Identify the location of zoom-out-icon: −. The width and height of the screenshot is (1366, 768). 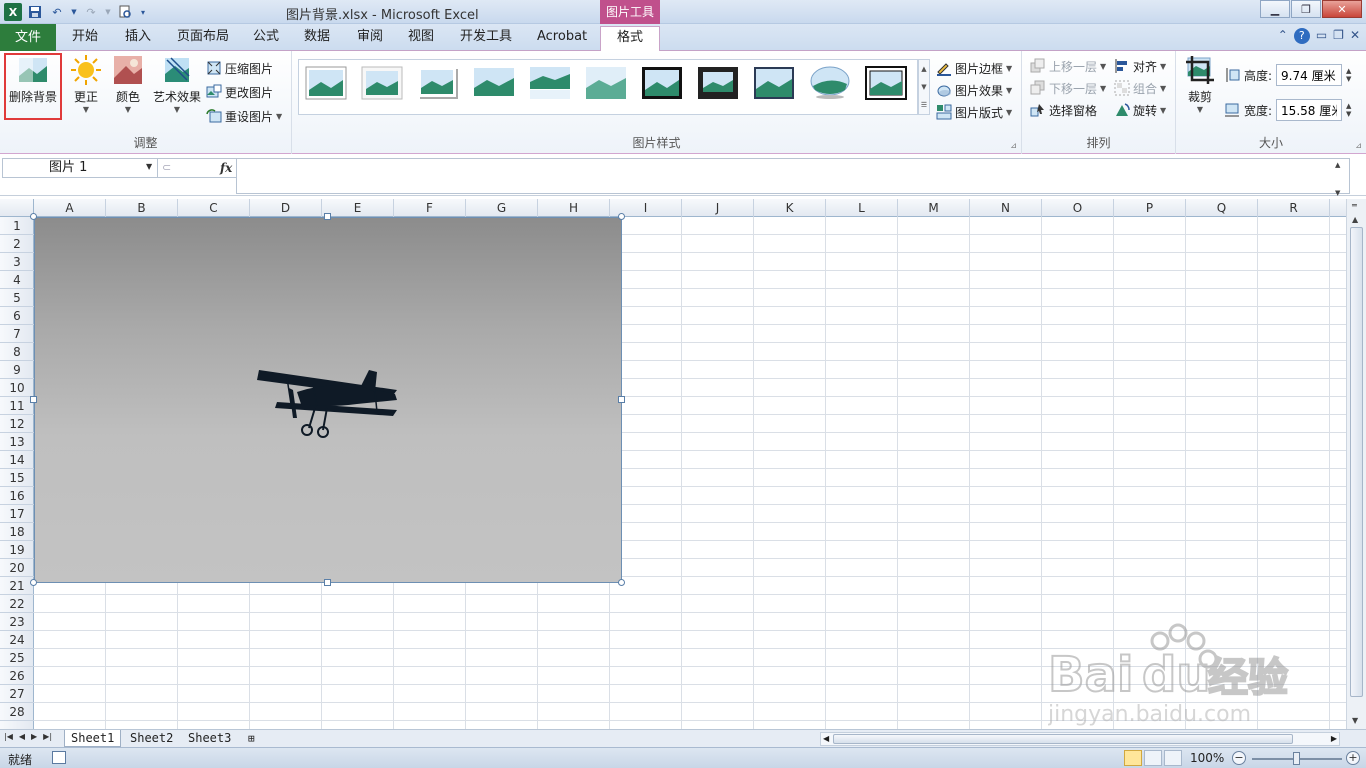
(1239, 758).